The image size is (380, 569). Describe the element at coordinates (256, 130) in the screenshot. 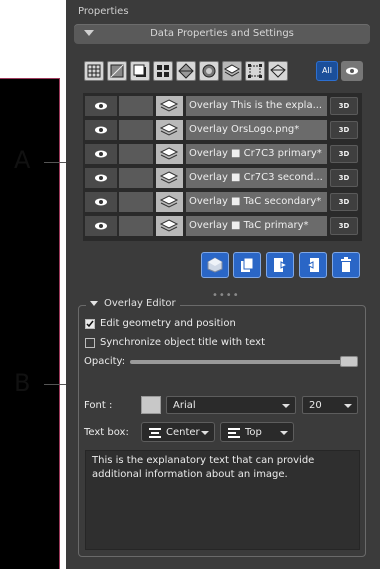

I see `overlay-name: Overlay OrsLogo.png*` at that location.